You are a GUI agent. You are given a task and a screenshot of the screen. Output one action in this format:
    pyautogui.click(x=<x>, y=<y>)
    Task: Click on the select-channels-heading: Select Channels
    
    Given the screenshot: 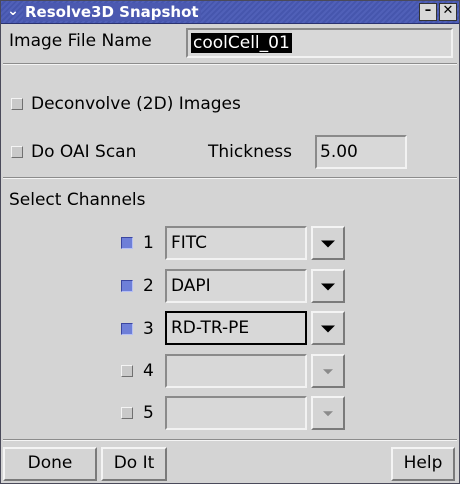 What is the action you would take?
    pyautogui.click(x=77, y=200)
    